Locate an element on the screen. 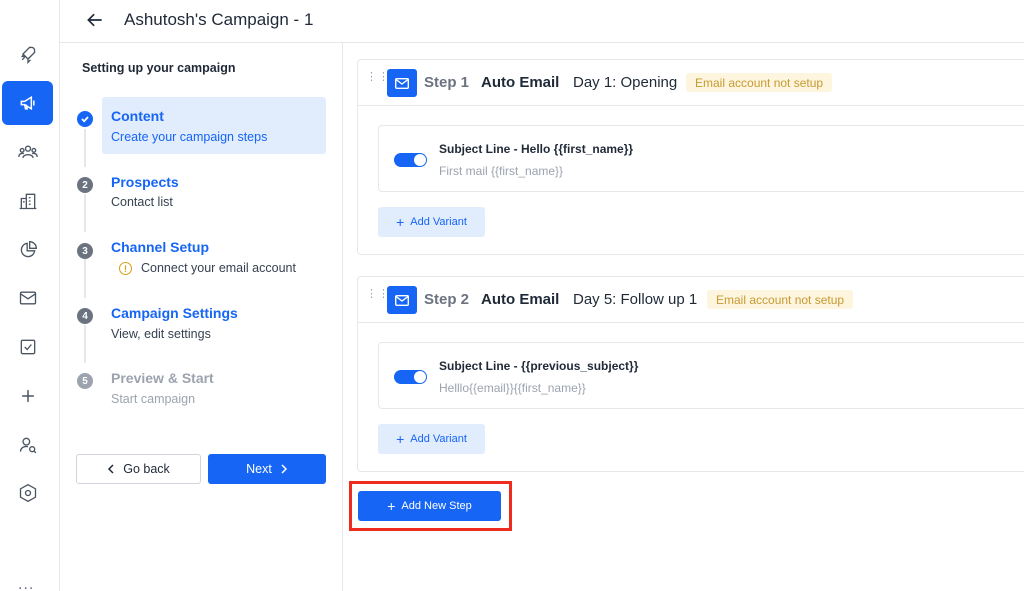 The image size is (1024, 591). mail-icon is located at coordinates (27, 298).